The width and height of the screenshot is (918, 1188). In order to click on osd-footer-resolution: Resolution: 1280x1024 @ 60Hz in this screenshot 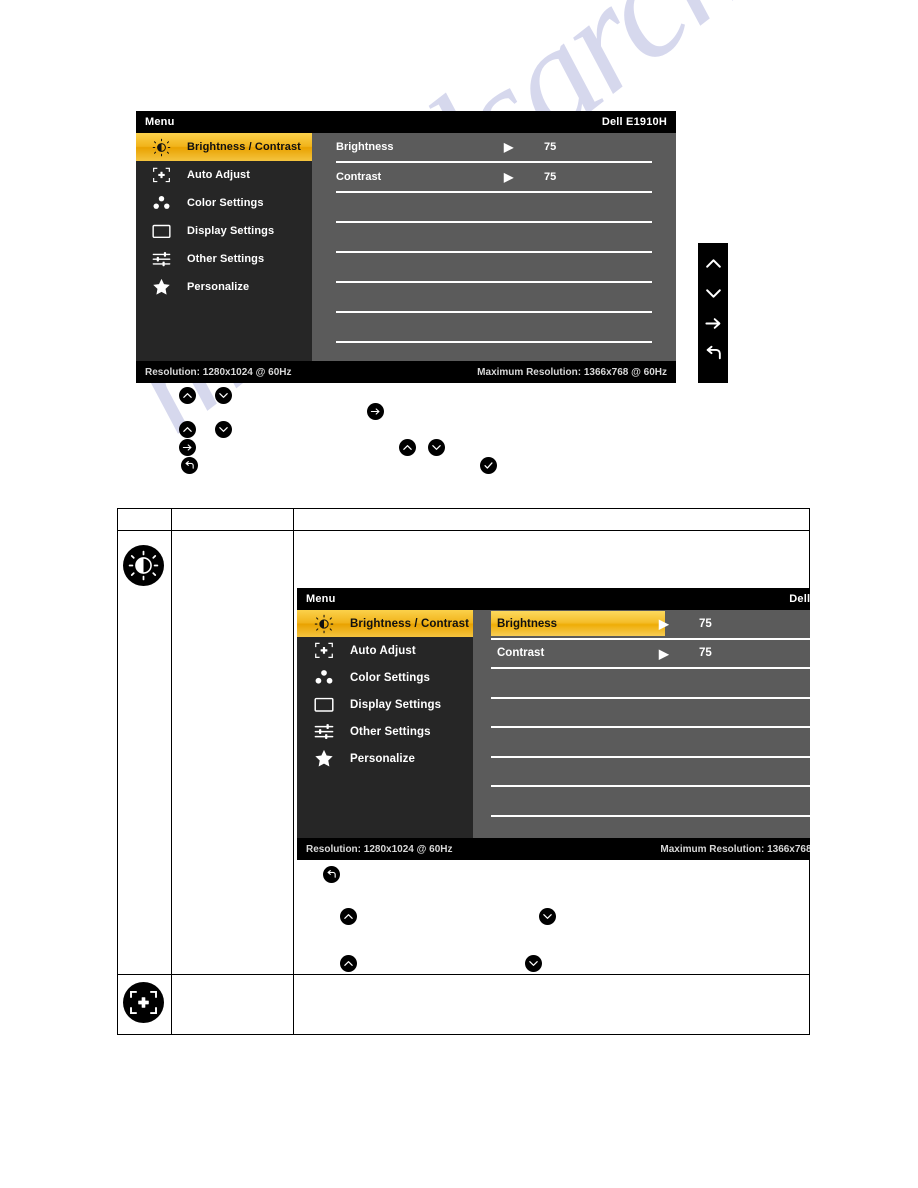, I will do `click(379, 849)`.